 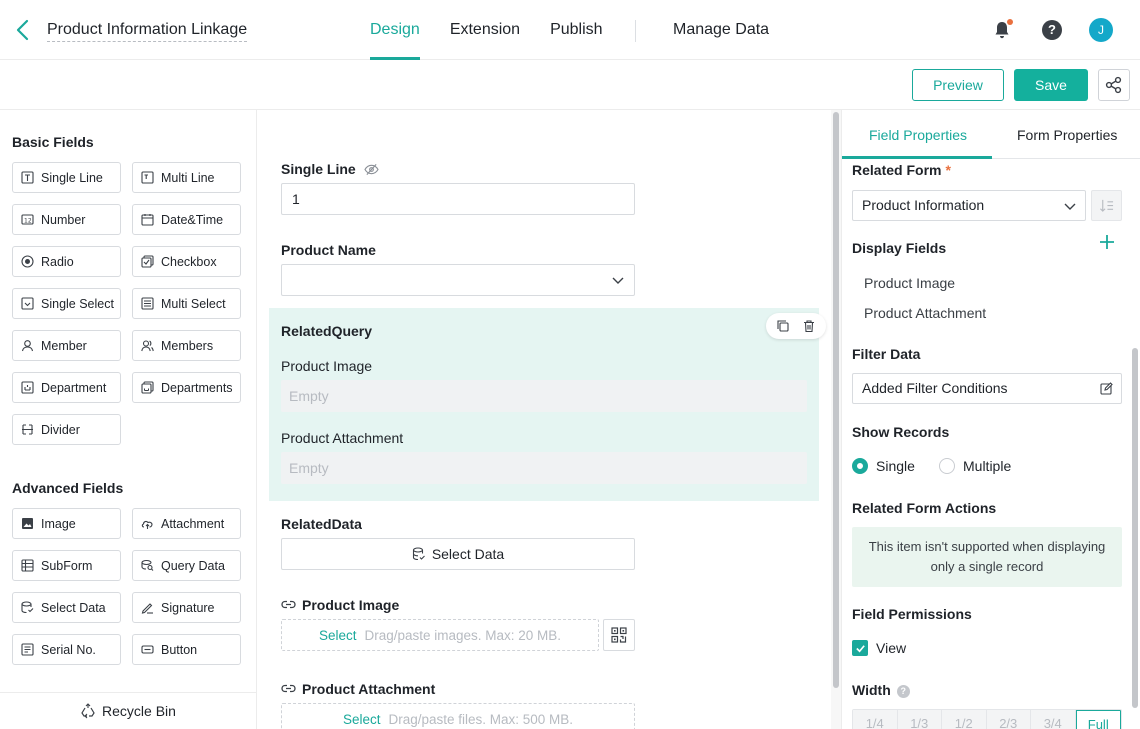 What do you see at coordinates (147, 524) in the screenshot?
I see `attachment-icon` at bounding box center [147, 524].